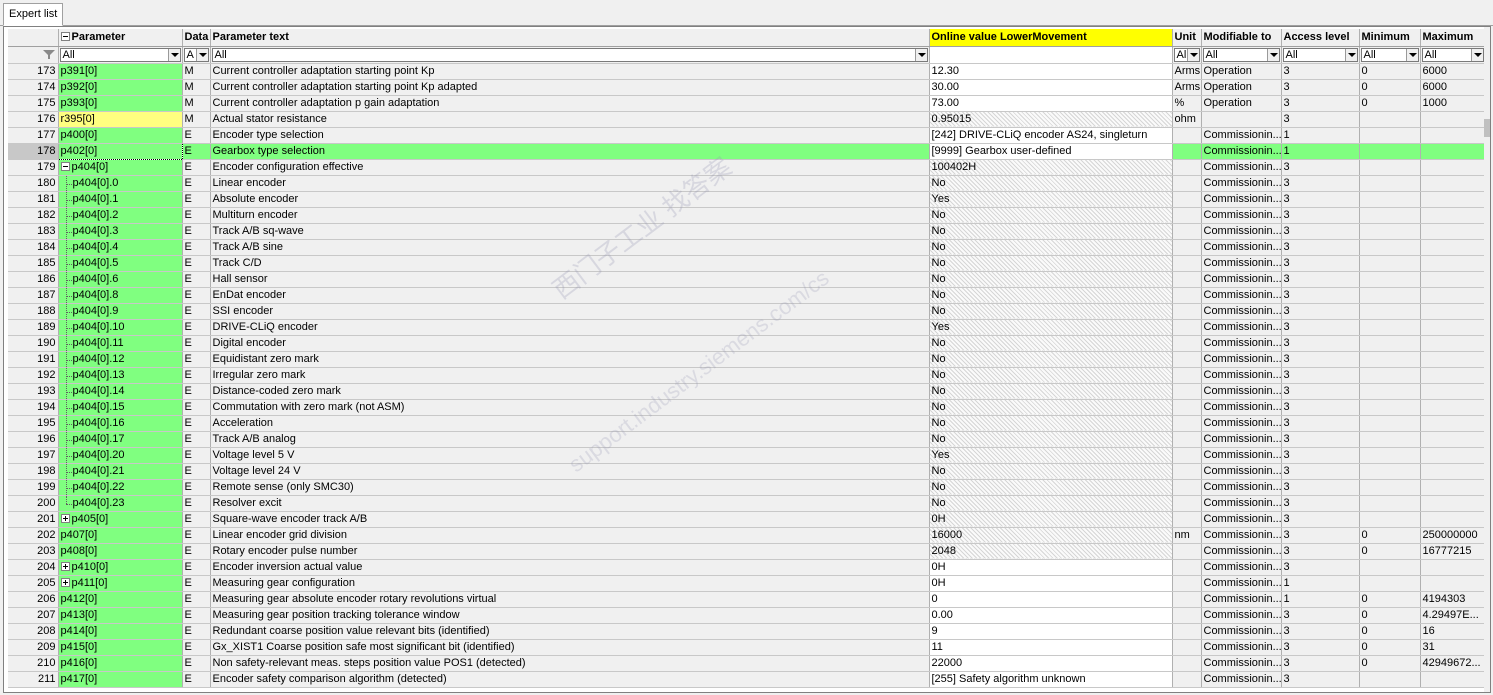 Image resolution: width=1493 pixels, height=695 pixels. Describe the element at coordinates (65, 166) in the screenshot. I see `collapse-icon` at that location.